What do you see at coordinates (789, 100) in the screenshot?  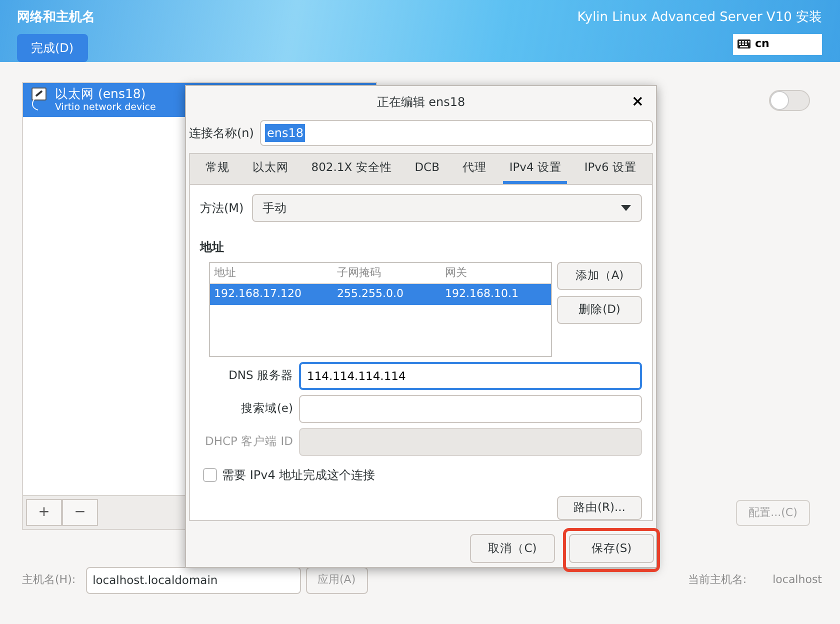 I see `device-switch` at bounding box center [789, 100].